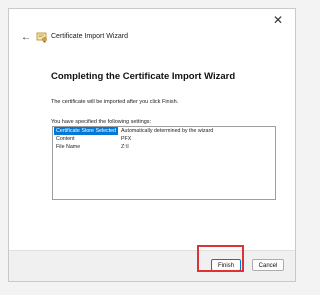  Describe the element at coordinates (164, 139) in the screenshot. I see `settings-row: Content PFX` at that location.